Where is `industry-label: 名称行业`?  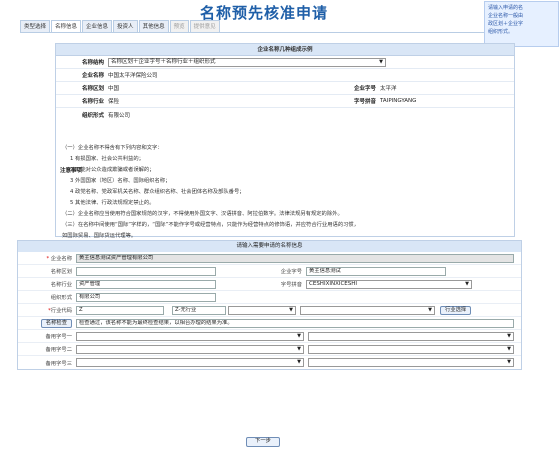 industry-label: 名称行业 is located at coordinates (61, 285).